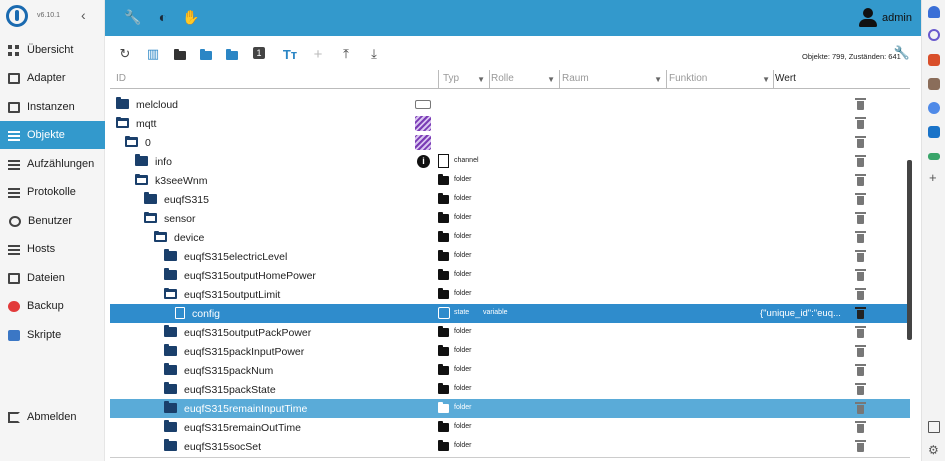 The image size is (945, 461). Describe the element at coordinates (180, 54) in the screenshot. I see `collapse-folder-icon` at that location.